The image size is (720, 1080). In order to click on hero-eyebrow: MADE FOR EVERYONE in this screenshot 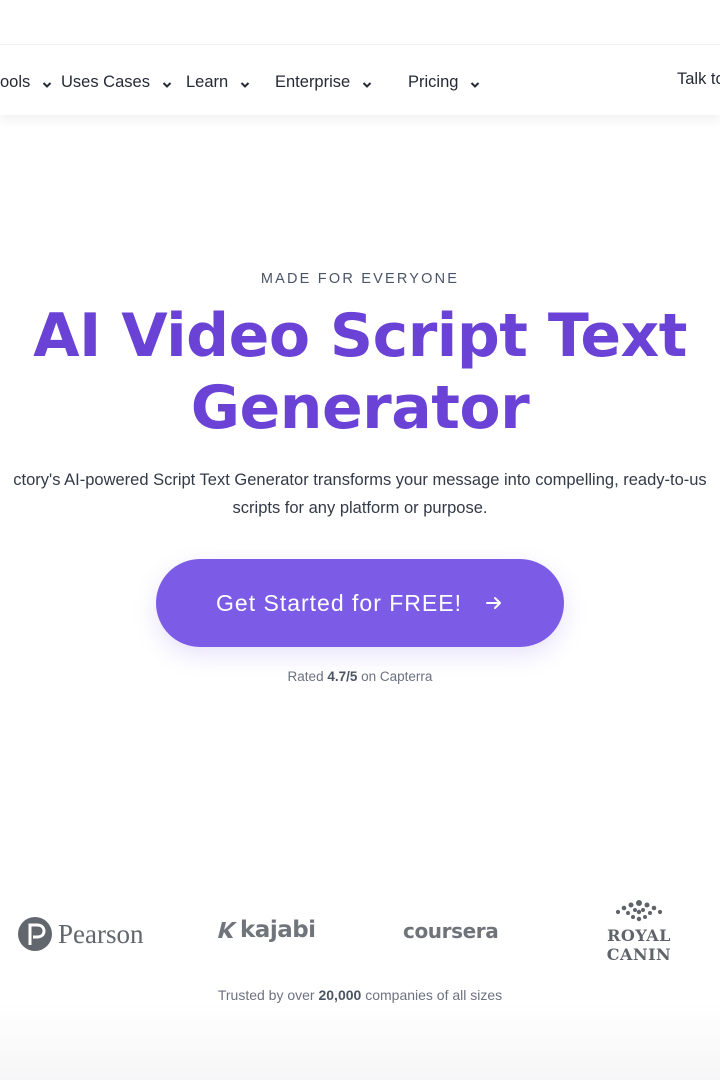, I will do `click(360, 279)`.